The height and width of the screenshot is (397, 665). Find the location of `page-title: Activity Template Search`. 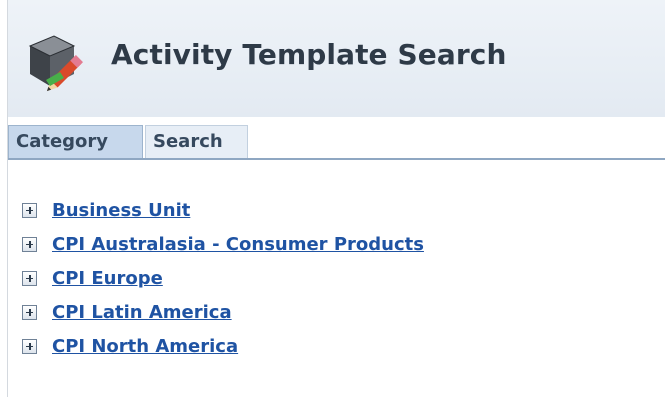

page-title: Activity Template Search is located at coordinates (309, 54).